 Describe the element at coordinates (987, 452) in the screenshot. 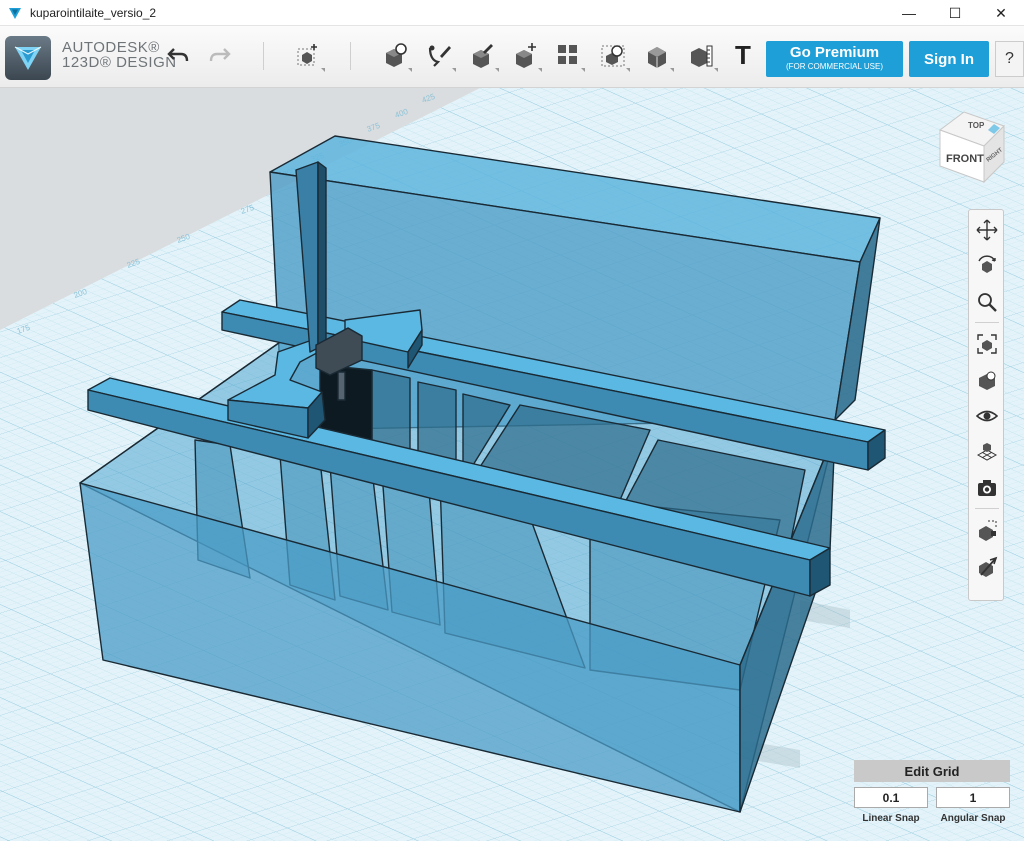

I see `grid-view-icon` at that location.